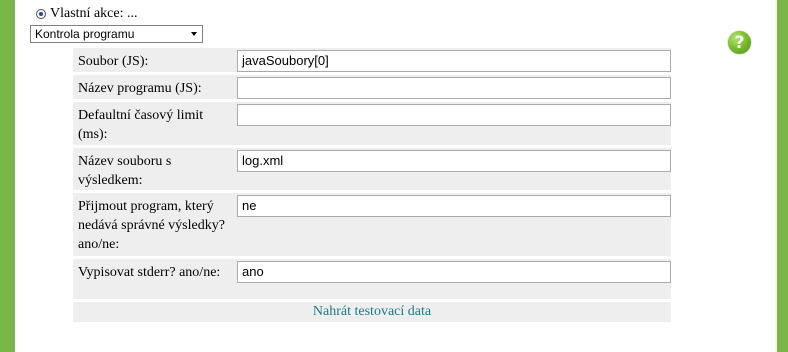 The width and height of the screenshot is (788, 352). Describe the element at coordinates (125, 171) in the screenshot. I see `result-file-label: Název souboru s výsledkem:` at that location.